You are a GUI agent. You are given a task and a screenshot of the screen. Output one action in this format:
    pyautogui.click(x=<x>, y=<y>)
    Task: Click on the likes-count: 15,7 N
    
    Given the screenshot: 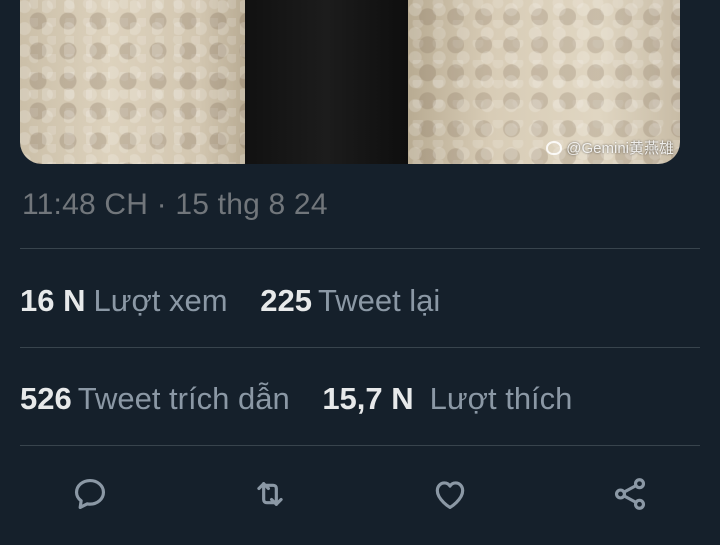 What is the action you would take?
    pyautogui.click(x=368, y=398)
    